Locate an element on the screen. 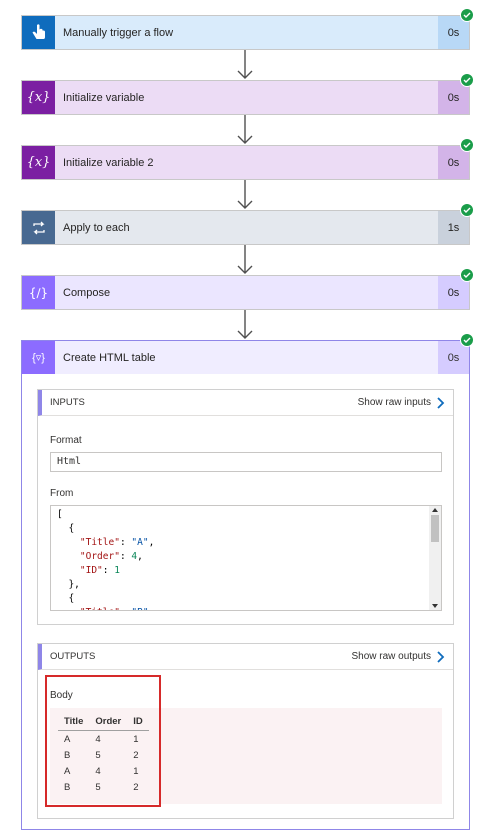 The image size is (484, 837). show-raw-inputs-link: Show raw inputs is located at coordinates (401, 402).